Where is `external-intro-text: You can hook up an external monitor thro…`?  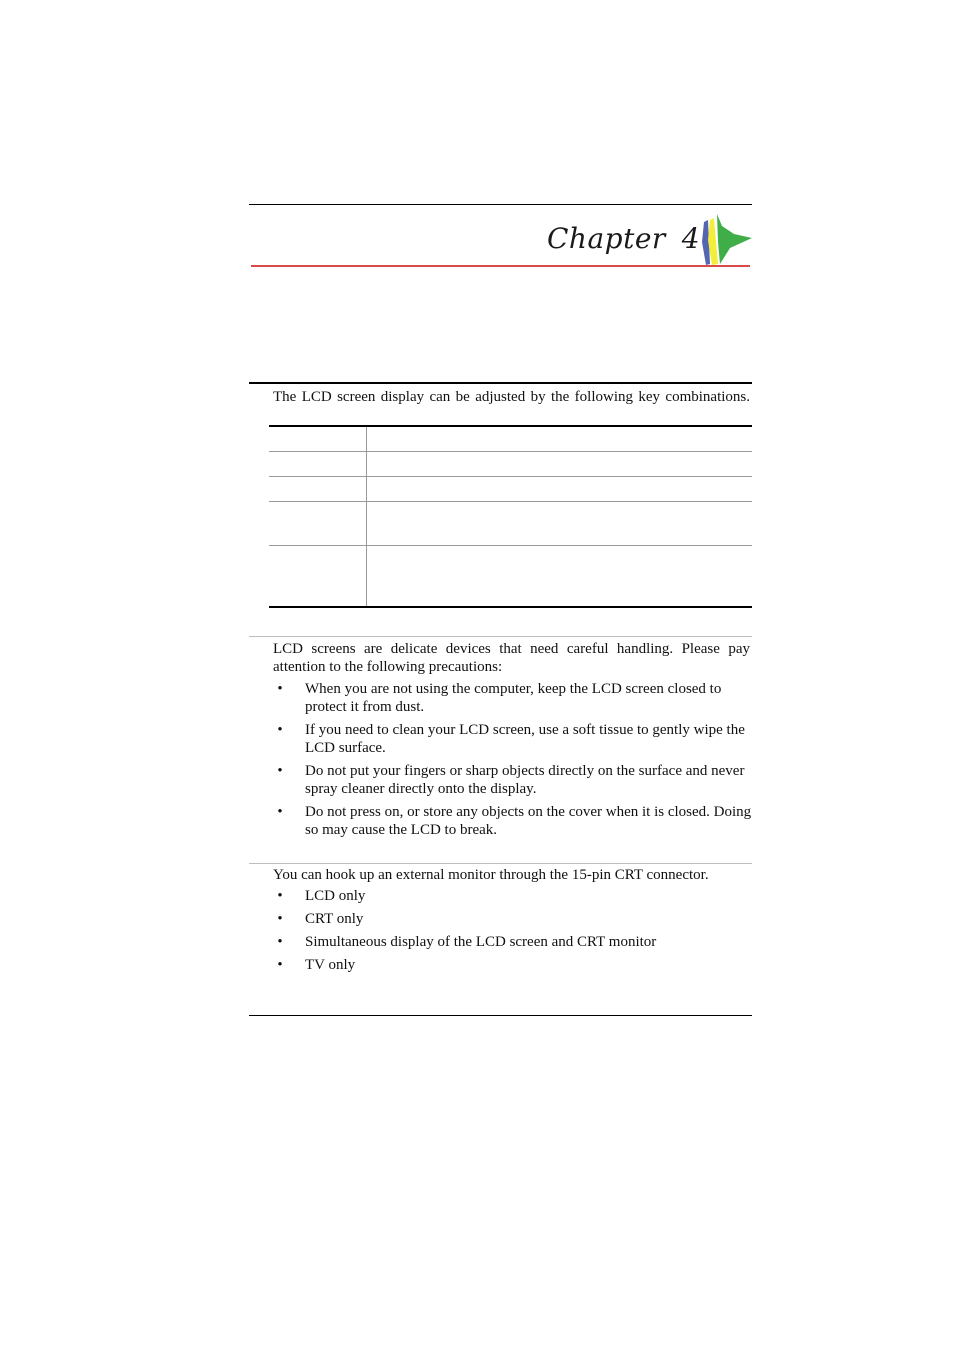 external-intro-text: You can hook up an external monitor thro… is located at coordinates (491, 875).